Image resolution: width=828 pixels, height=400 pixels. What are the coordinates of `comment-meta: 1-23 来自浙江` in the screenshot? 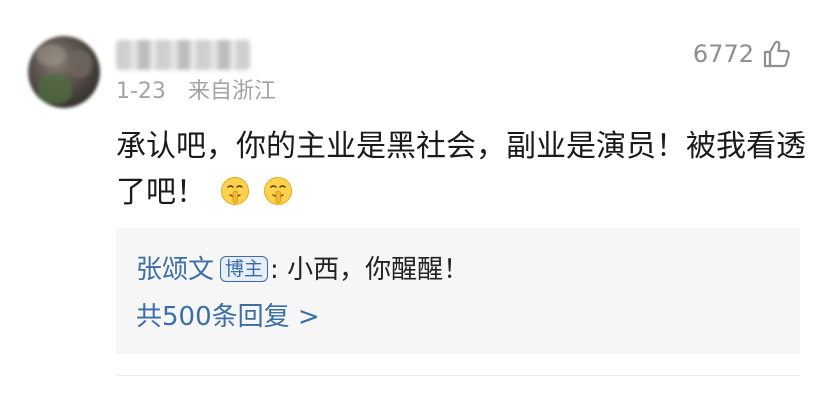 It's located at (196, 92).